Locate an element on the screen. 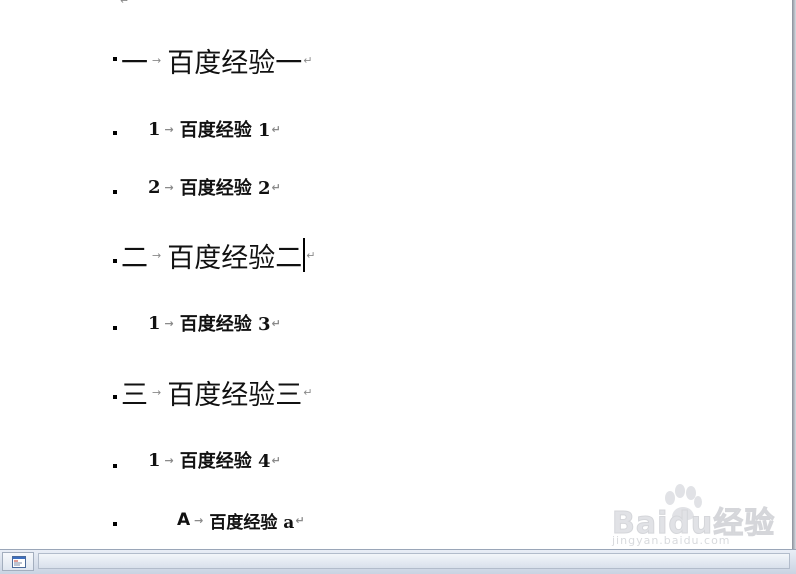 The height and width of the screenshot is (574, 796). page-view-icon is located at coordinates (19, 562).